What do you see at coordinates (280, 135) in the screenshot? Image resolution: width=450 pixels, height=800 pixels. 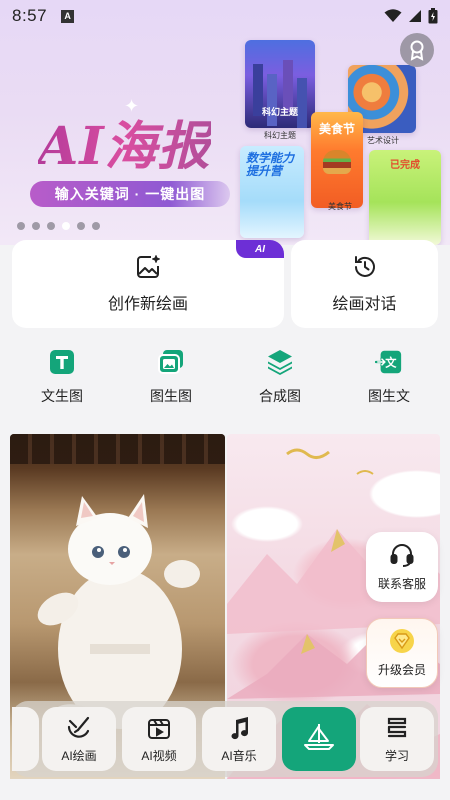 I see `poster-scifi-caption: 科幻主题` at bounding box center [280, 135].